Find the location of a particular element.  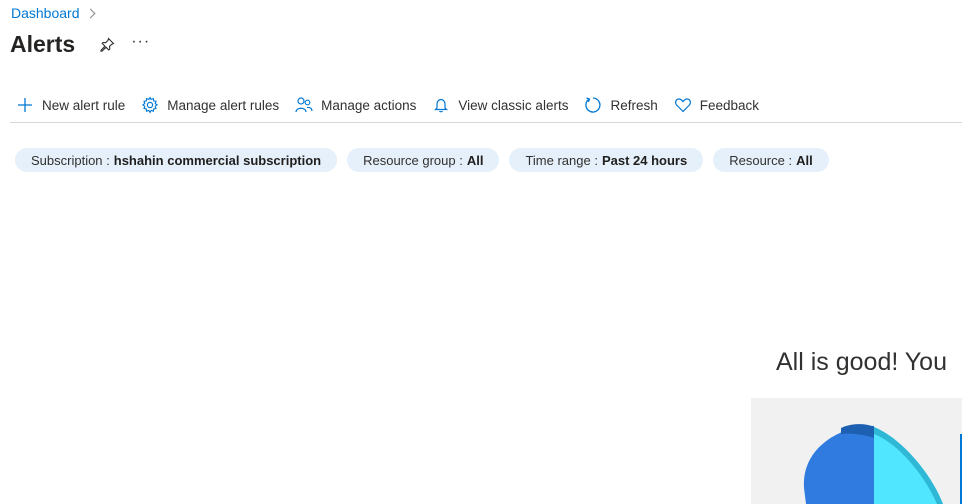

view-classic-alerts-button: View classic alerts is located at coordinates (500, 105).